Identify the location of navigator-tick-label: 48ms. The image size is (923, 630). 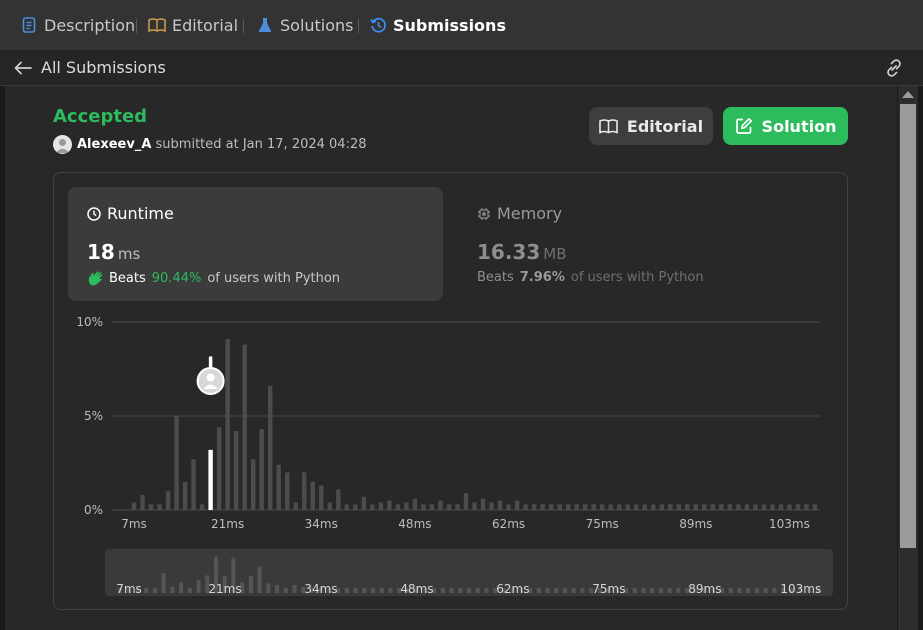
(416, 589).